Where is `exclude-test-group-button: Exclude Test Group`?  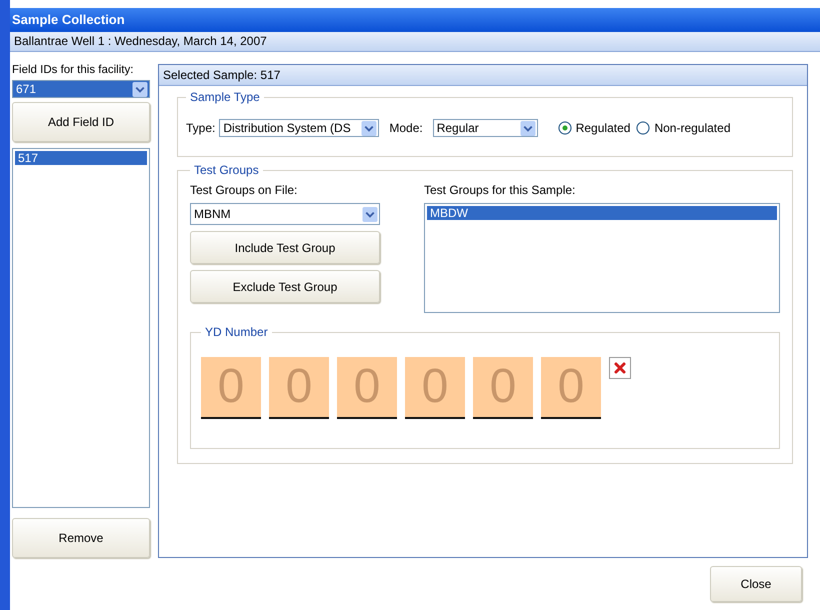
exclude-test-group-button: Exclude Test Group is located at coordinates (285, 286).